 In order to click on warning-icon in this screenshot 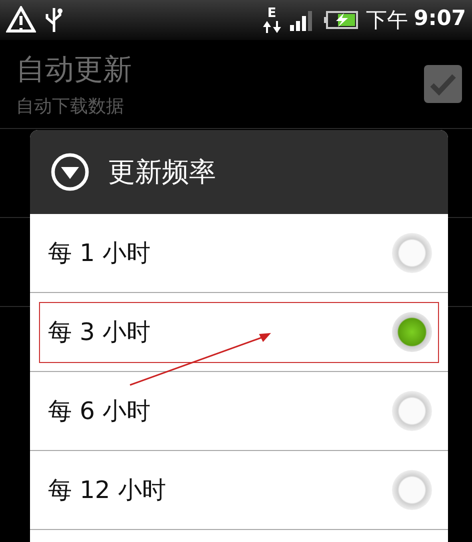, I will do `click(21, 20)`.